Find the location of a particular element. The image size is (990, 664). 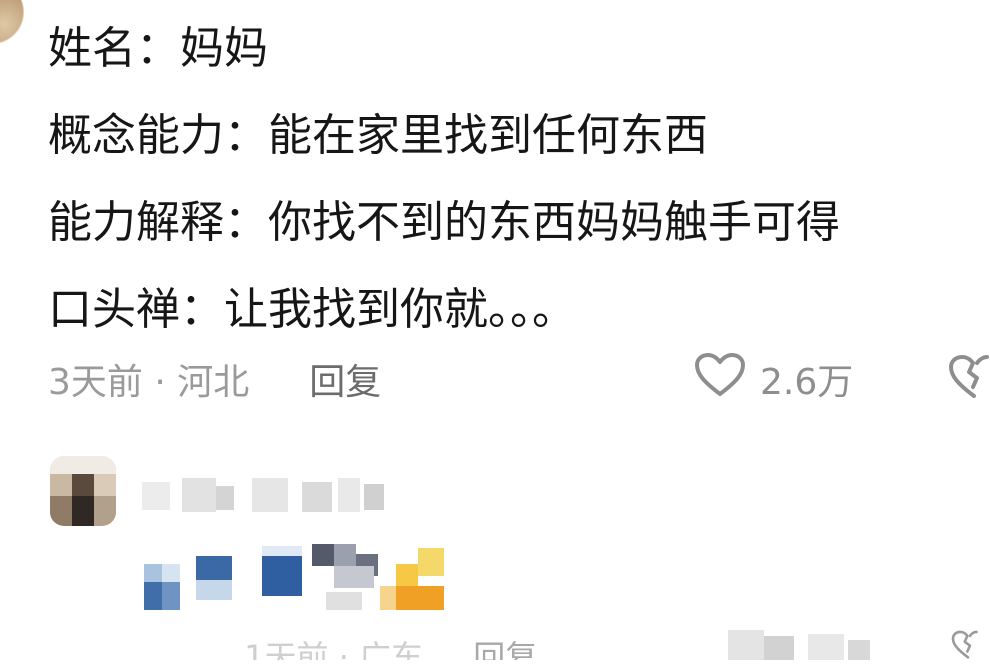

pixelated-emoji-row is located at coordinates (299, 580).